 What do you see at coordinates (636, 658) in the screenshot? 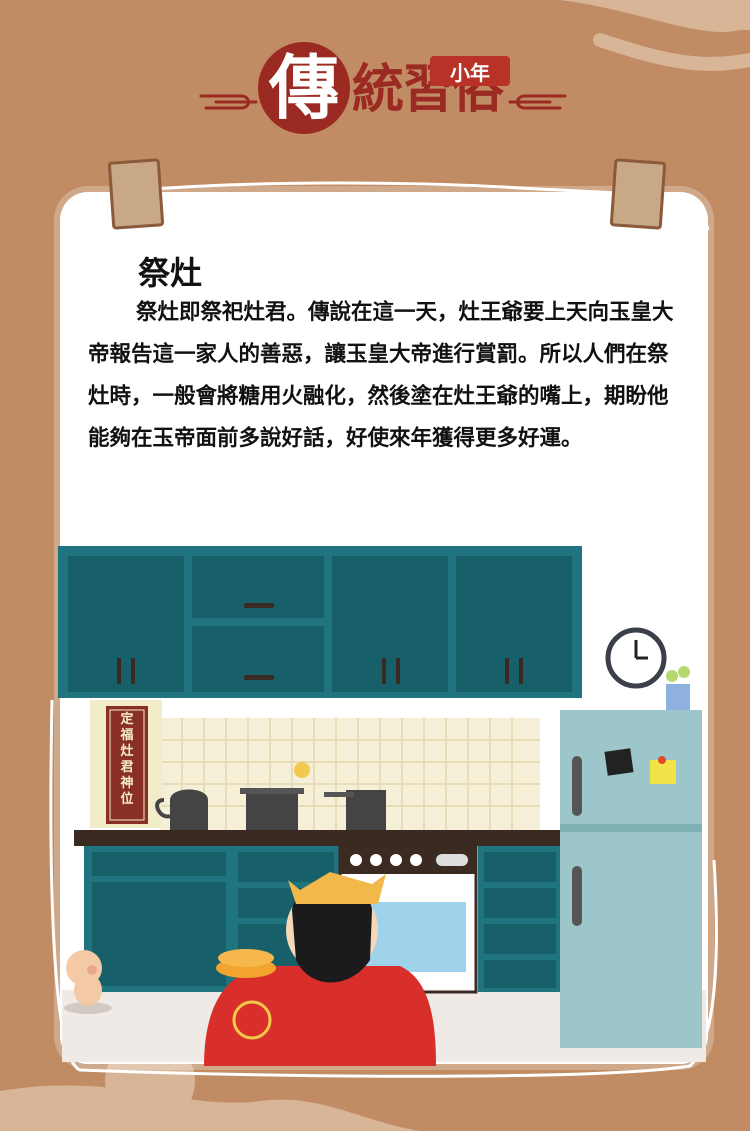
I see `wall-clock` at bounding box center [636, 658].